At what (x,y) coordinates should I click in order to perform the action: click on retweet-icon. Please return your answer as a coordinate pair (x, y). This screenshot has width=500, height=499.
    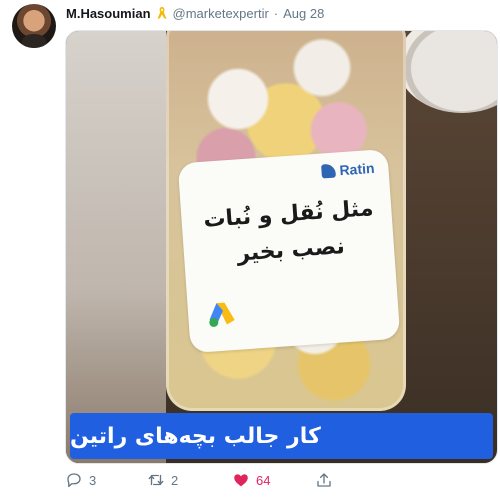
    Looking at the image, I should click on (156, 480).